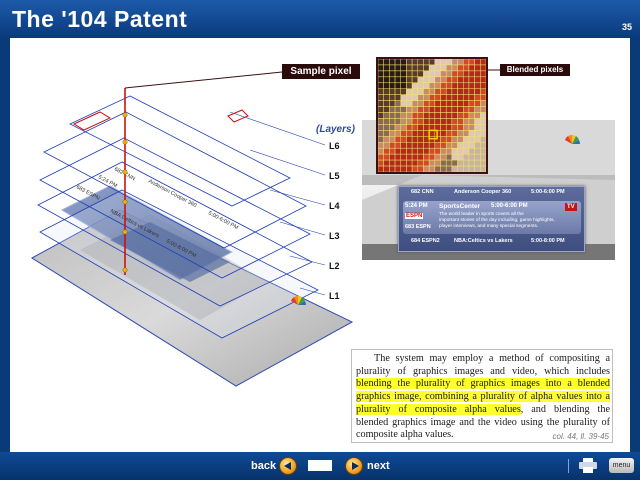 This screenshot has height=480, width=640. Describe the element at coordinates (483, 241) in the screenshot. I see `guide-row-program: NBA:Celtics vs Lakers` at that location.